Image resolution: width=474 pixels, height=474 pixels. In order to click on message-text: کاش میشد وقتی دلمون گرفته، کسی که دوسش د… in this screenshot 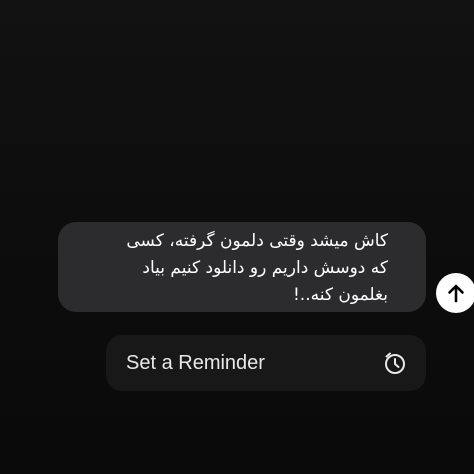, I will do `click(257, 268)`.